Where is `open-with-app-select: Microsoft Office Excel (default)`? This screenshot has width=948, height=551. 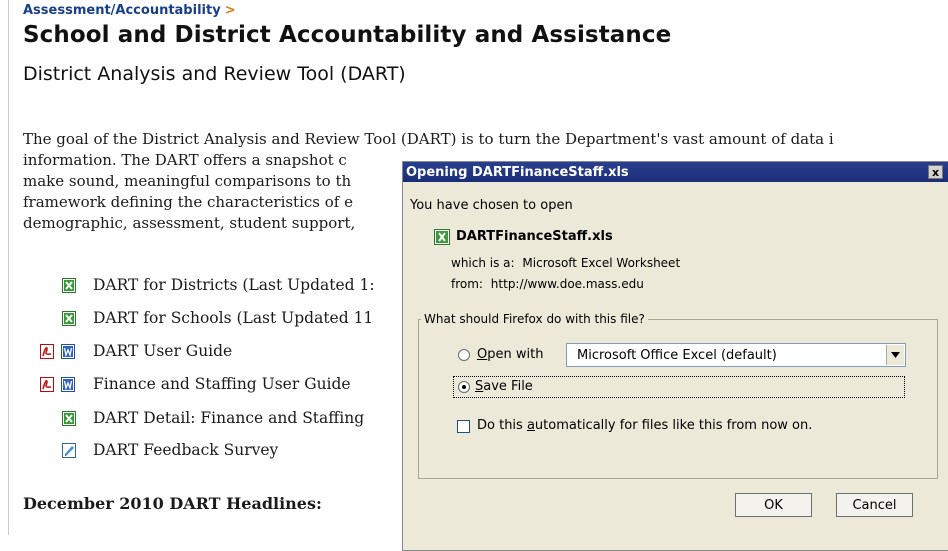
open-with-app-select: Microsoft Office Excel (default) is located at coordinates (736, 355).